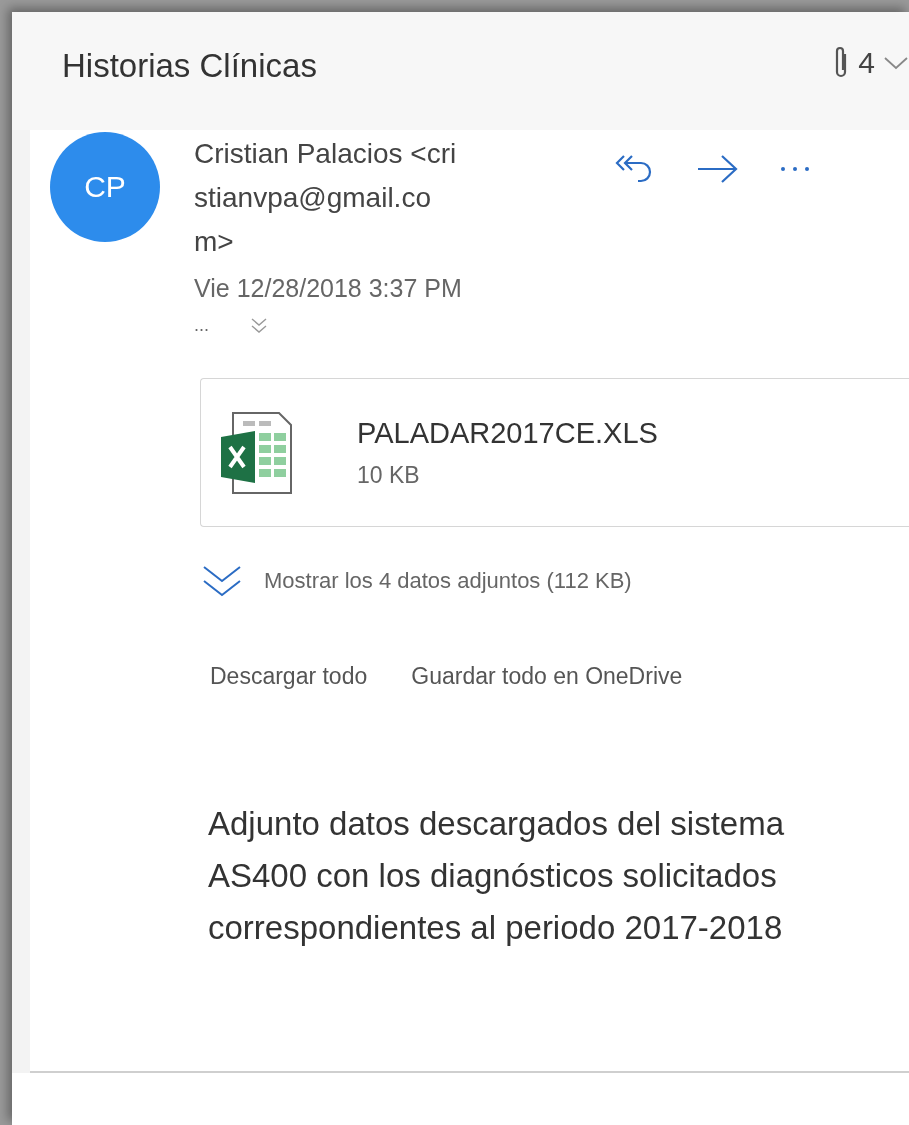 This screenshot has width=909, height=1125. I want to click on attachment-name: PALADAR2017CE.XLS, so click(507, 433).